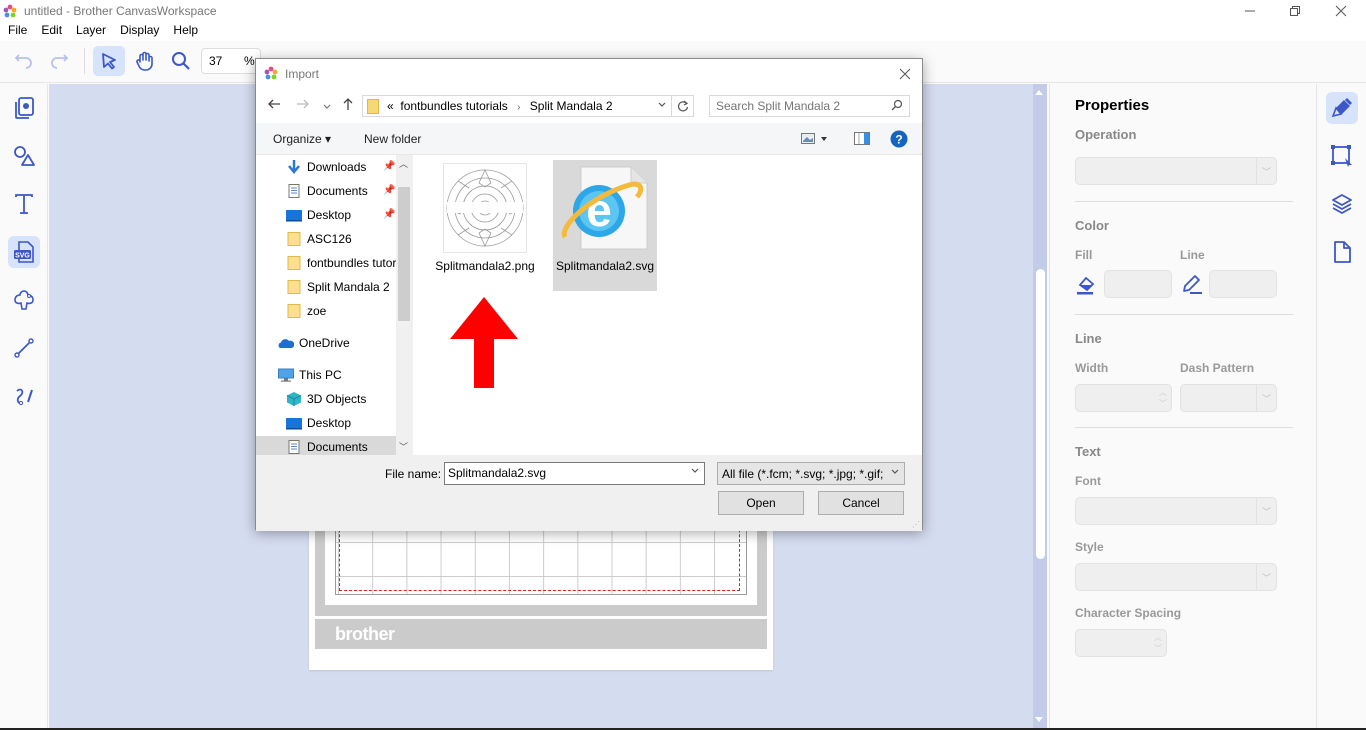 Image resolution: width=1366 pixels, height=730 pixels. I want to click on undo-button, so click(24, 61).